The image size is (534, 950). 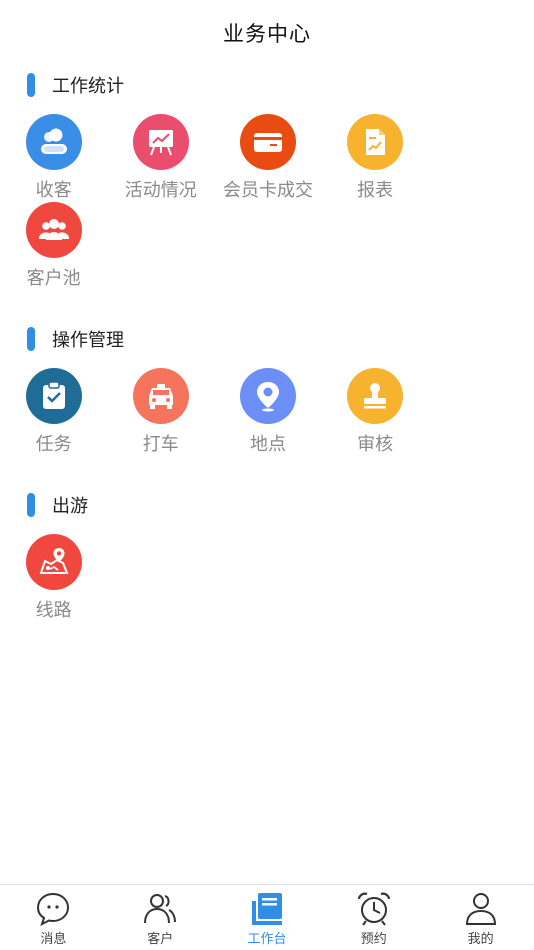 I want to click on presentation-chart-icon, so click(x=160, y=142).